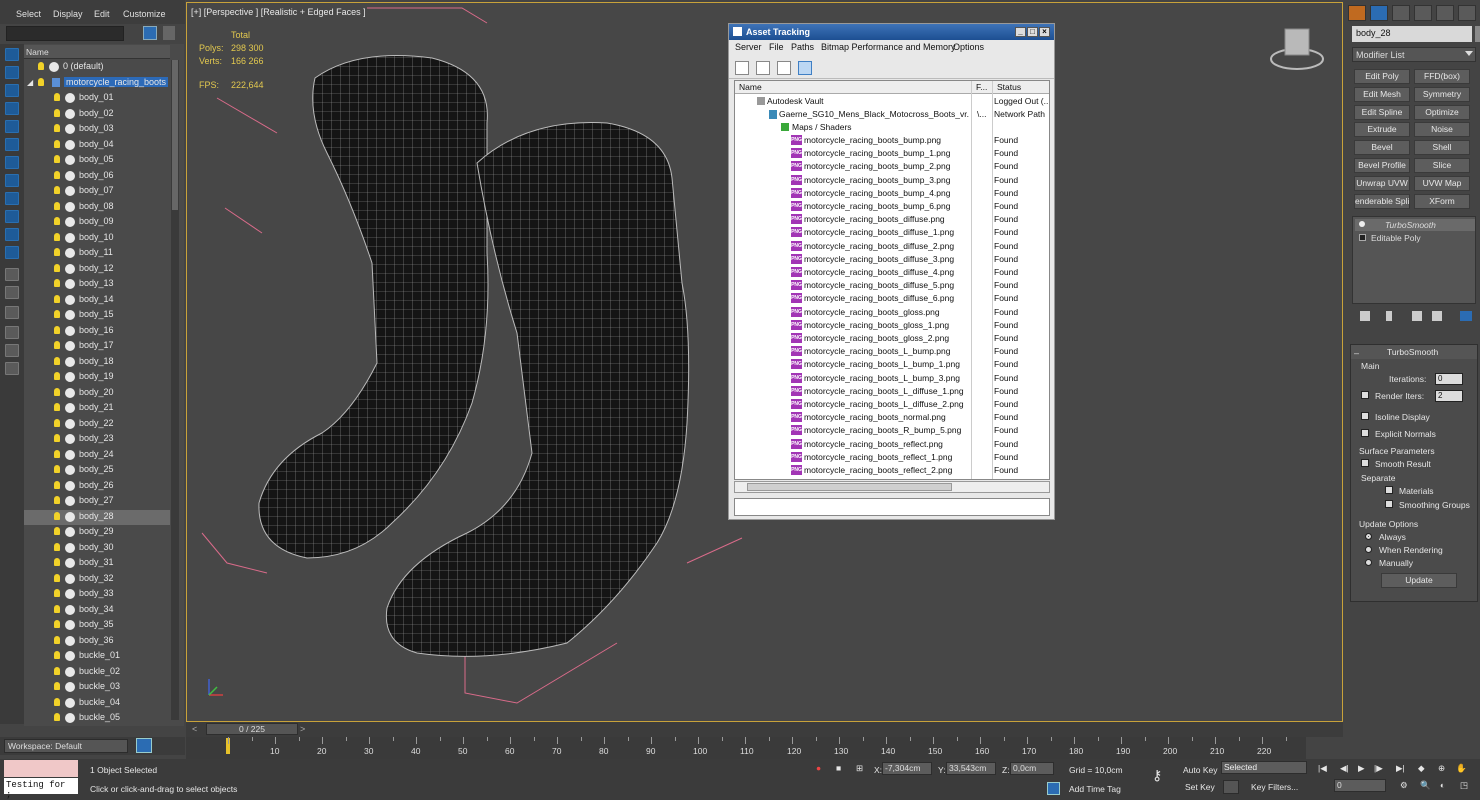 The image size is (1480, 800). I want to click on update-button: Update, so click(1419, 580).